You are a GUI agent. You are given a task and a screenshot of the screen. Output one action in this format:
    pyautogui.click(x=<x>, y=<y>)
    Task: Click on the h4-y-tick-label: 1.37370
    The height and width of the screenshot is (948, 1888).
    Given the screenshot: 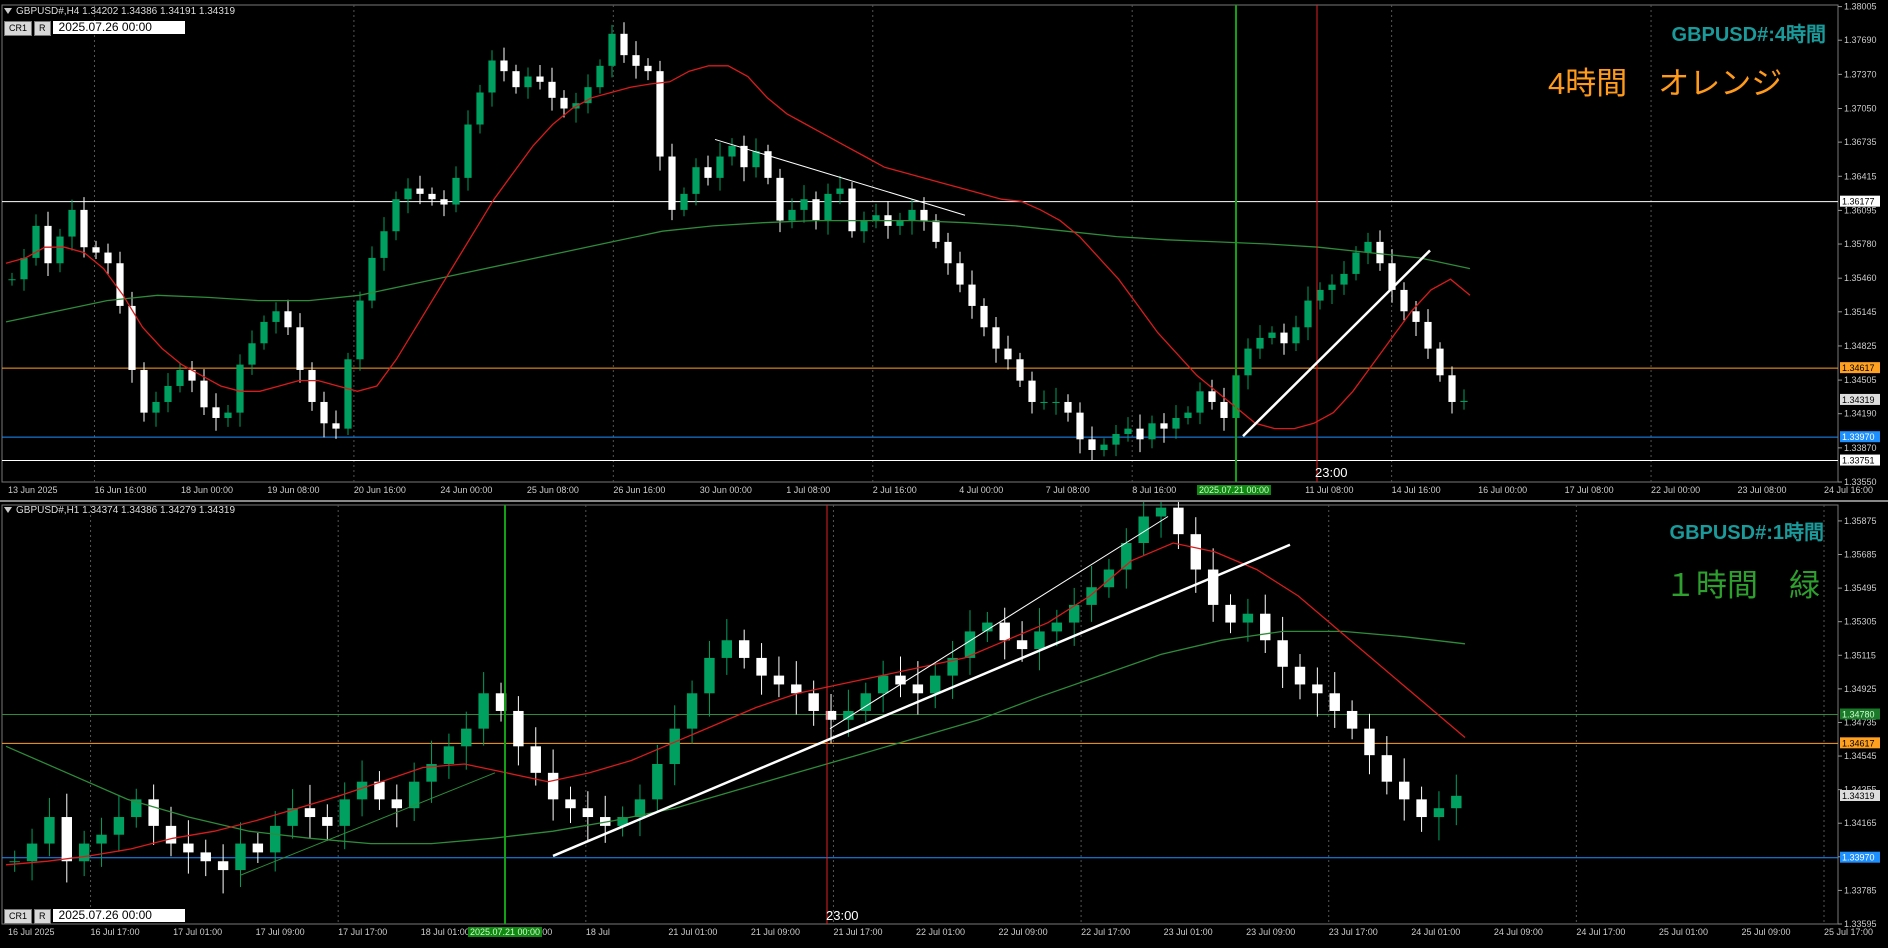 What is the action you would take?
    pyautogui.click(x=1860, y=74)
    